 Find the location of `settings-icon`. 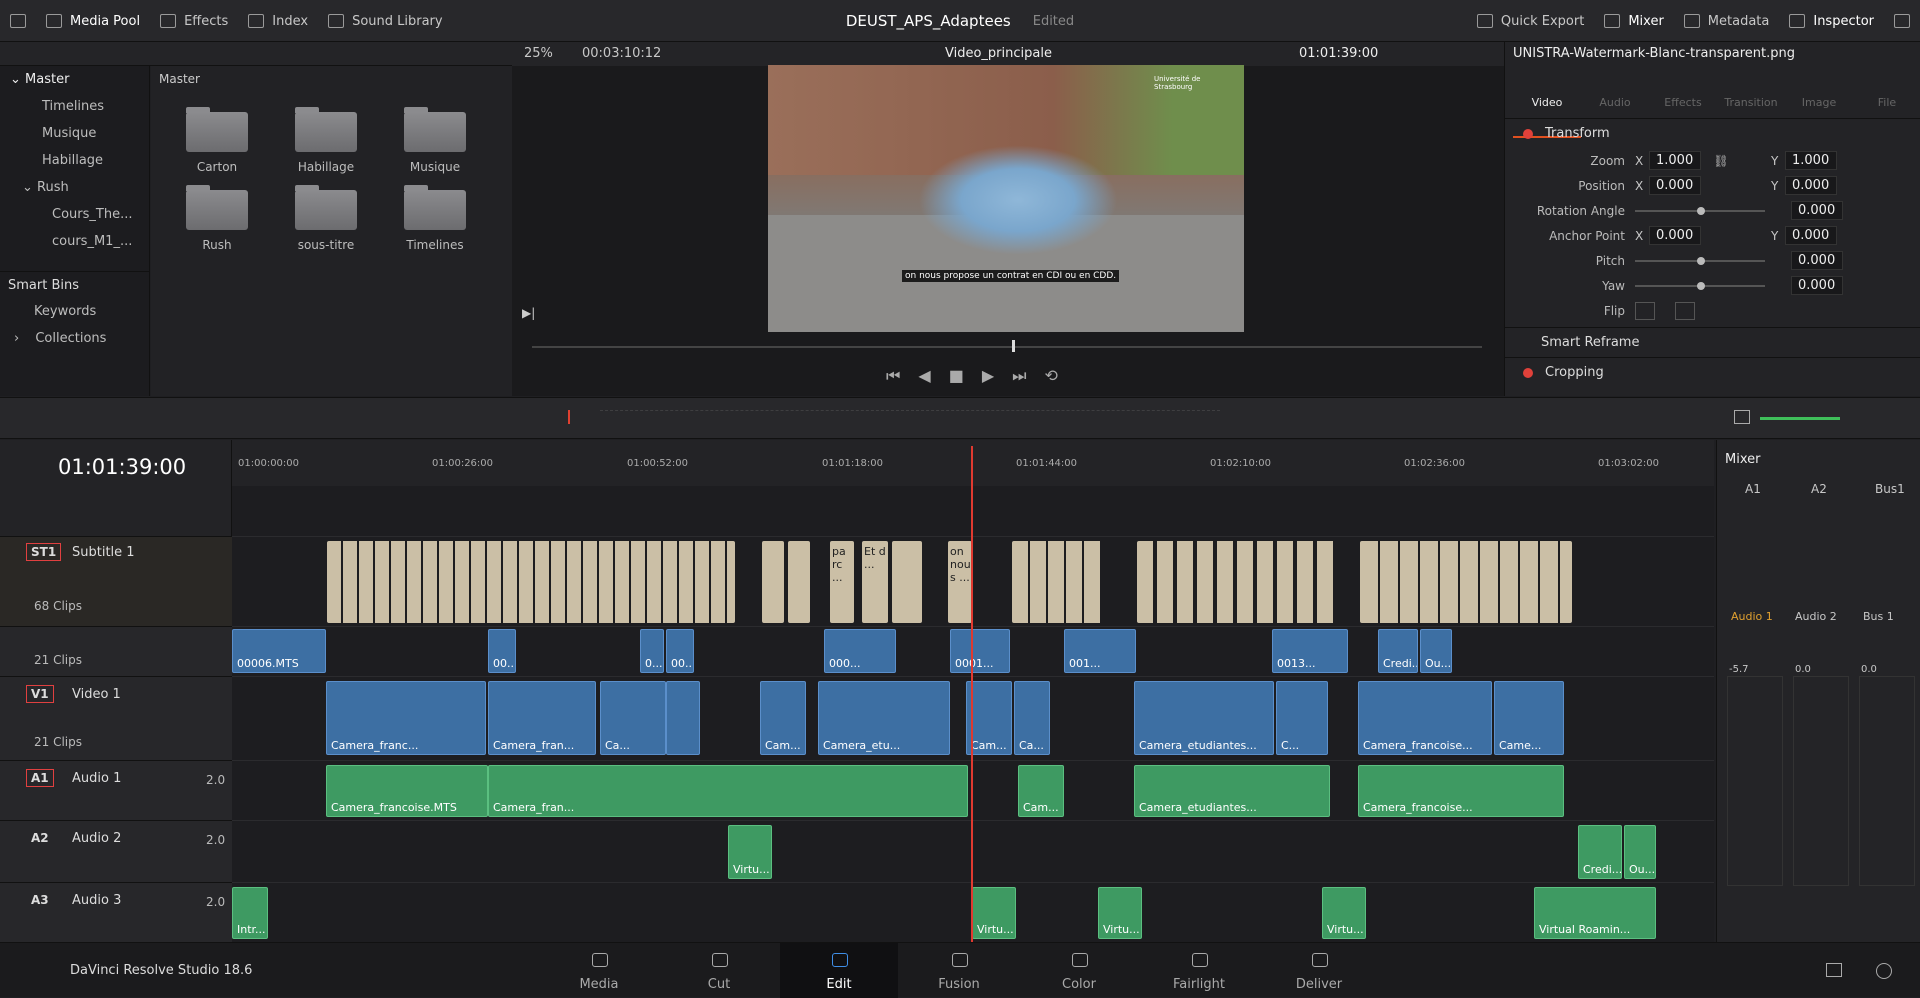

settings-icon is located at coordinates (1884, 971).